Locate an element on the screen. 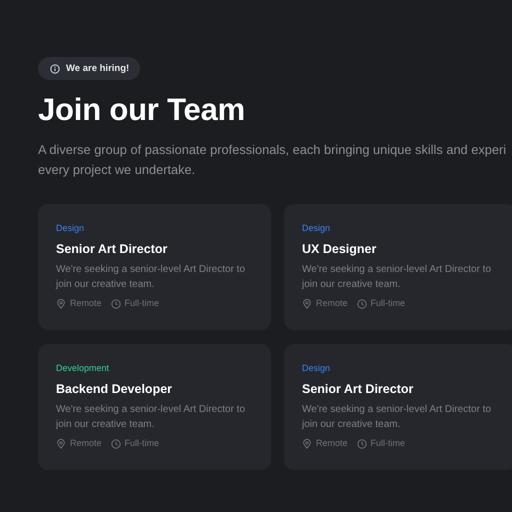 This screenshot has height=512, width=512. info-icon is located at coordinates (55, 69).